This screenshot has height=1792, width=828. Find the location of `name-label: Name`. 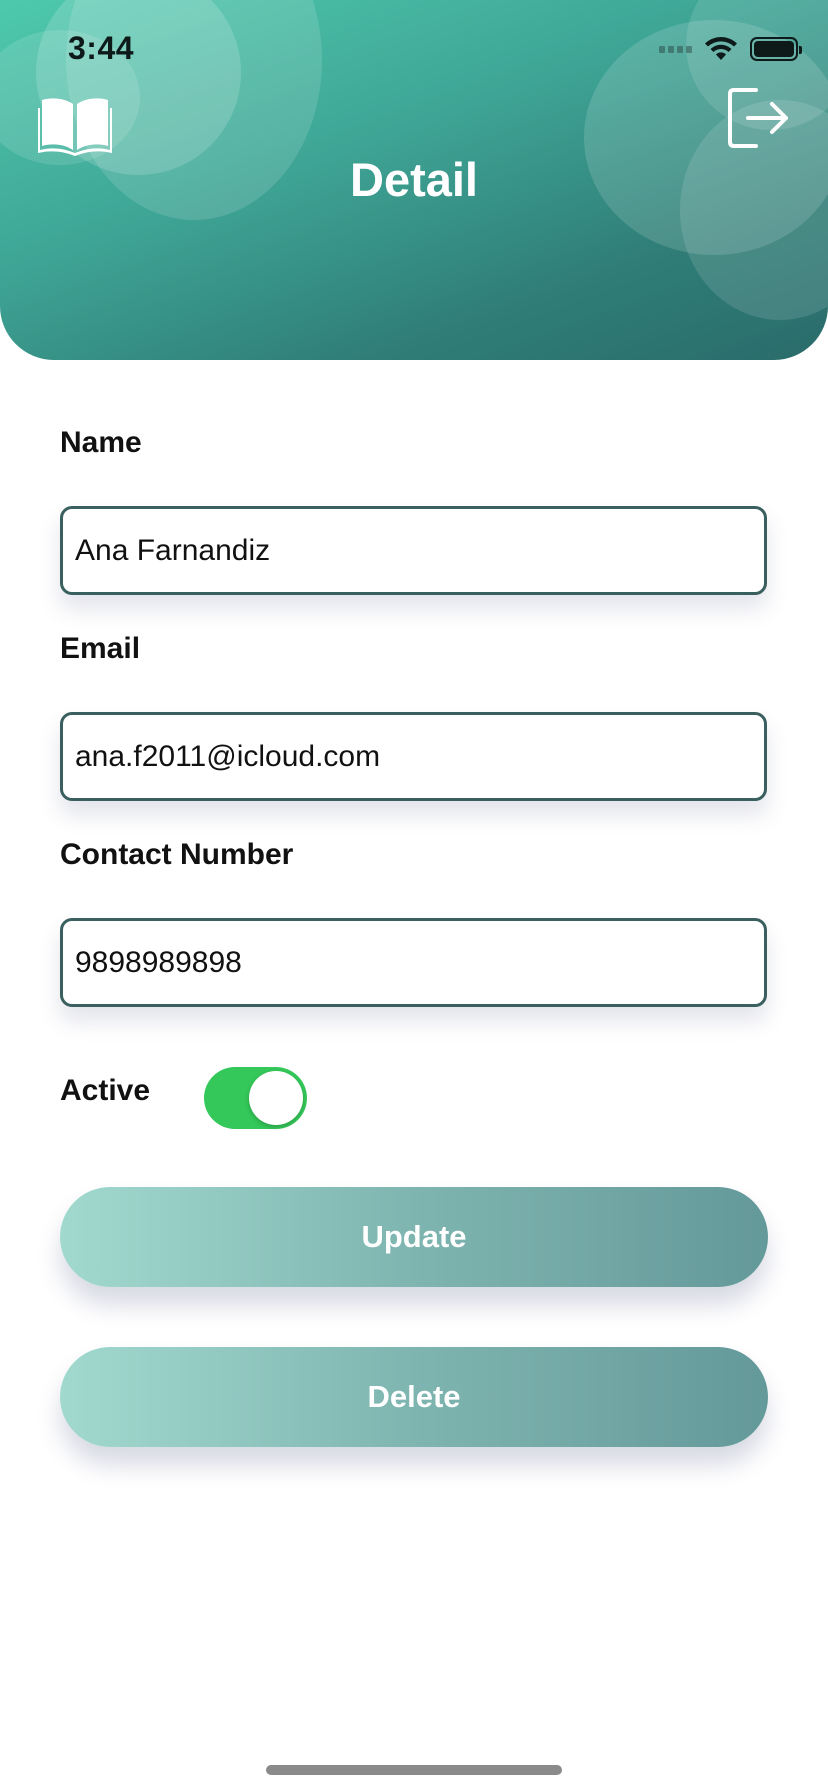

name-label: Name is located at coordinates (101, 442).